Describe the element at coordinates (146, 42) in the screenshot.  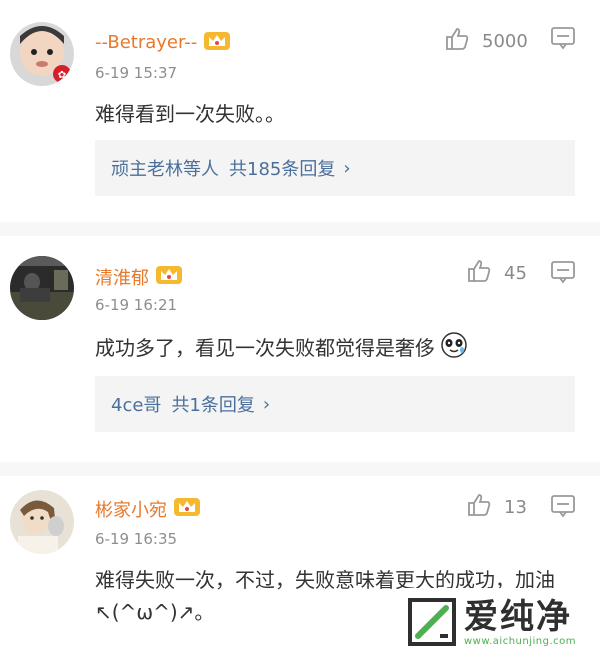
I see `username-text: --Betrayer--` at that location.